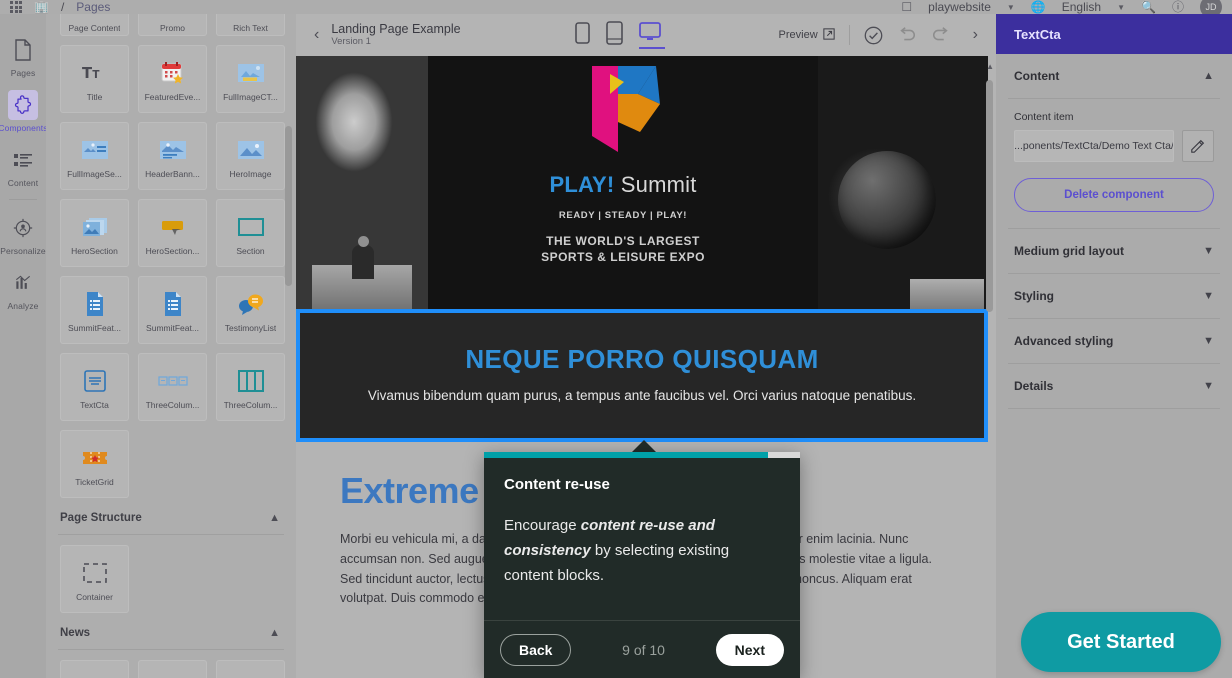 The width and height of the screenshot is (1232, 678). What do you see at coordinates (251, 227) in the screenshot?
I see `section-icon` at bounding box center [251, 227].